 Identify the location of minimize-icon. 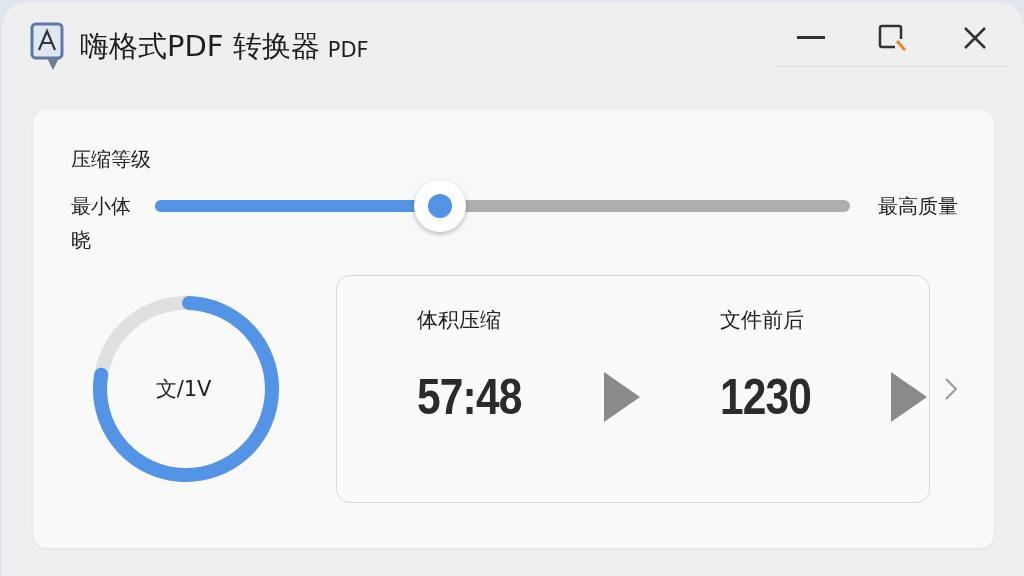
(811, 38).